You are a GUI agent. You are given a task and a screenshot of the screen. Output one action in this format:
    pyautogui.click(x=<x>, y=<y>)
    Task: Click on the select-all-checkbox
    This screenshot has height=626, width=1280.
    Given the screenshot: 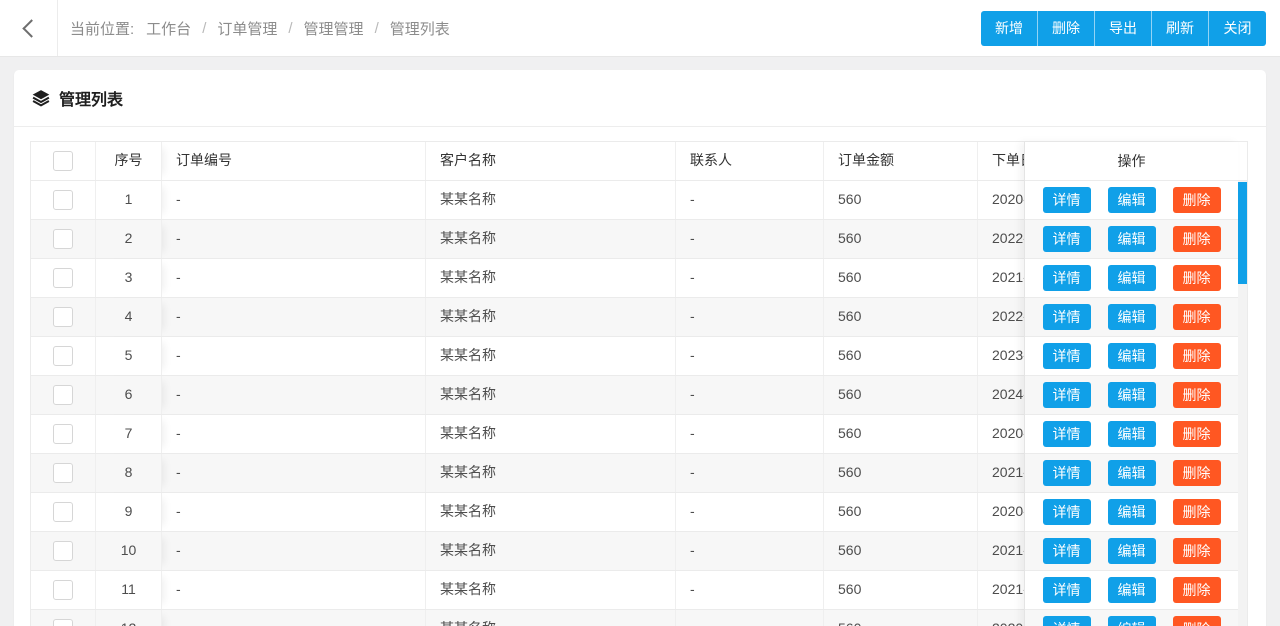 What is the action you would take?
    pyautogui.click(x=63, y=161)
    